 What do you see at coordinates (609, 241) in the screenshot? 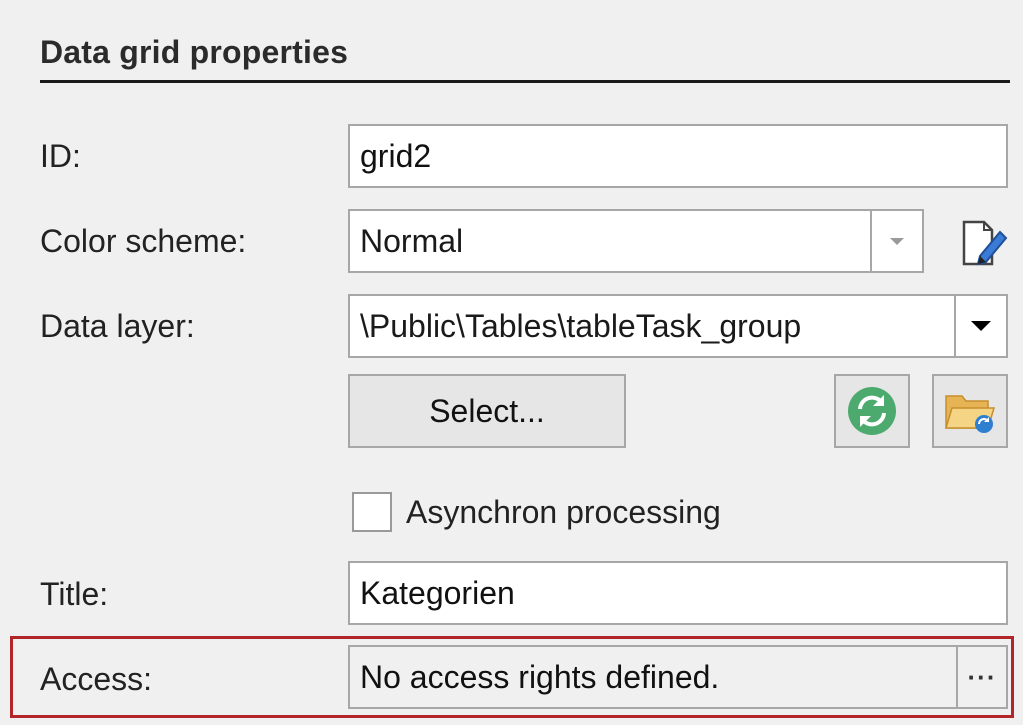
I see `color-scheme-value: Normal` at bounding box center [609, 241].